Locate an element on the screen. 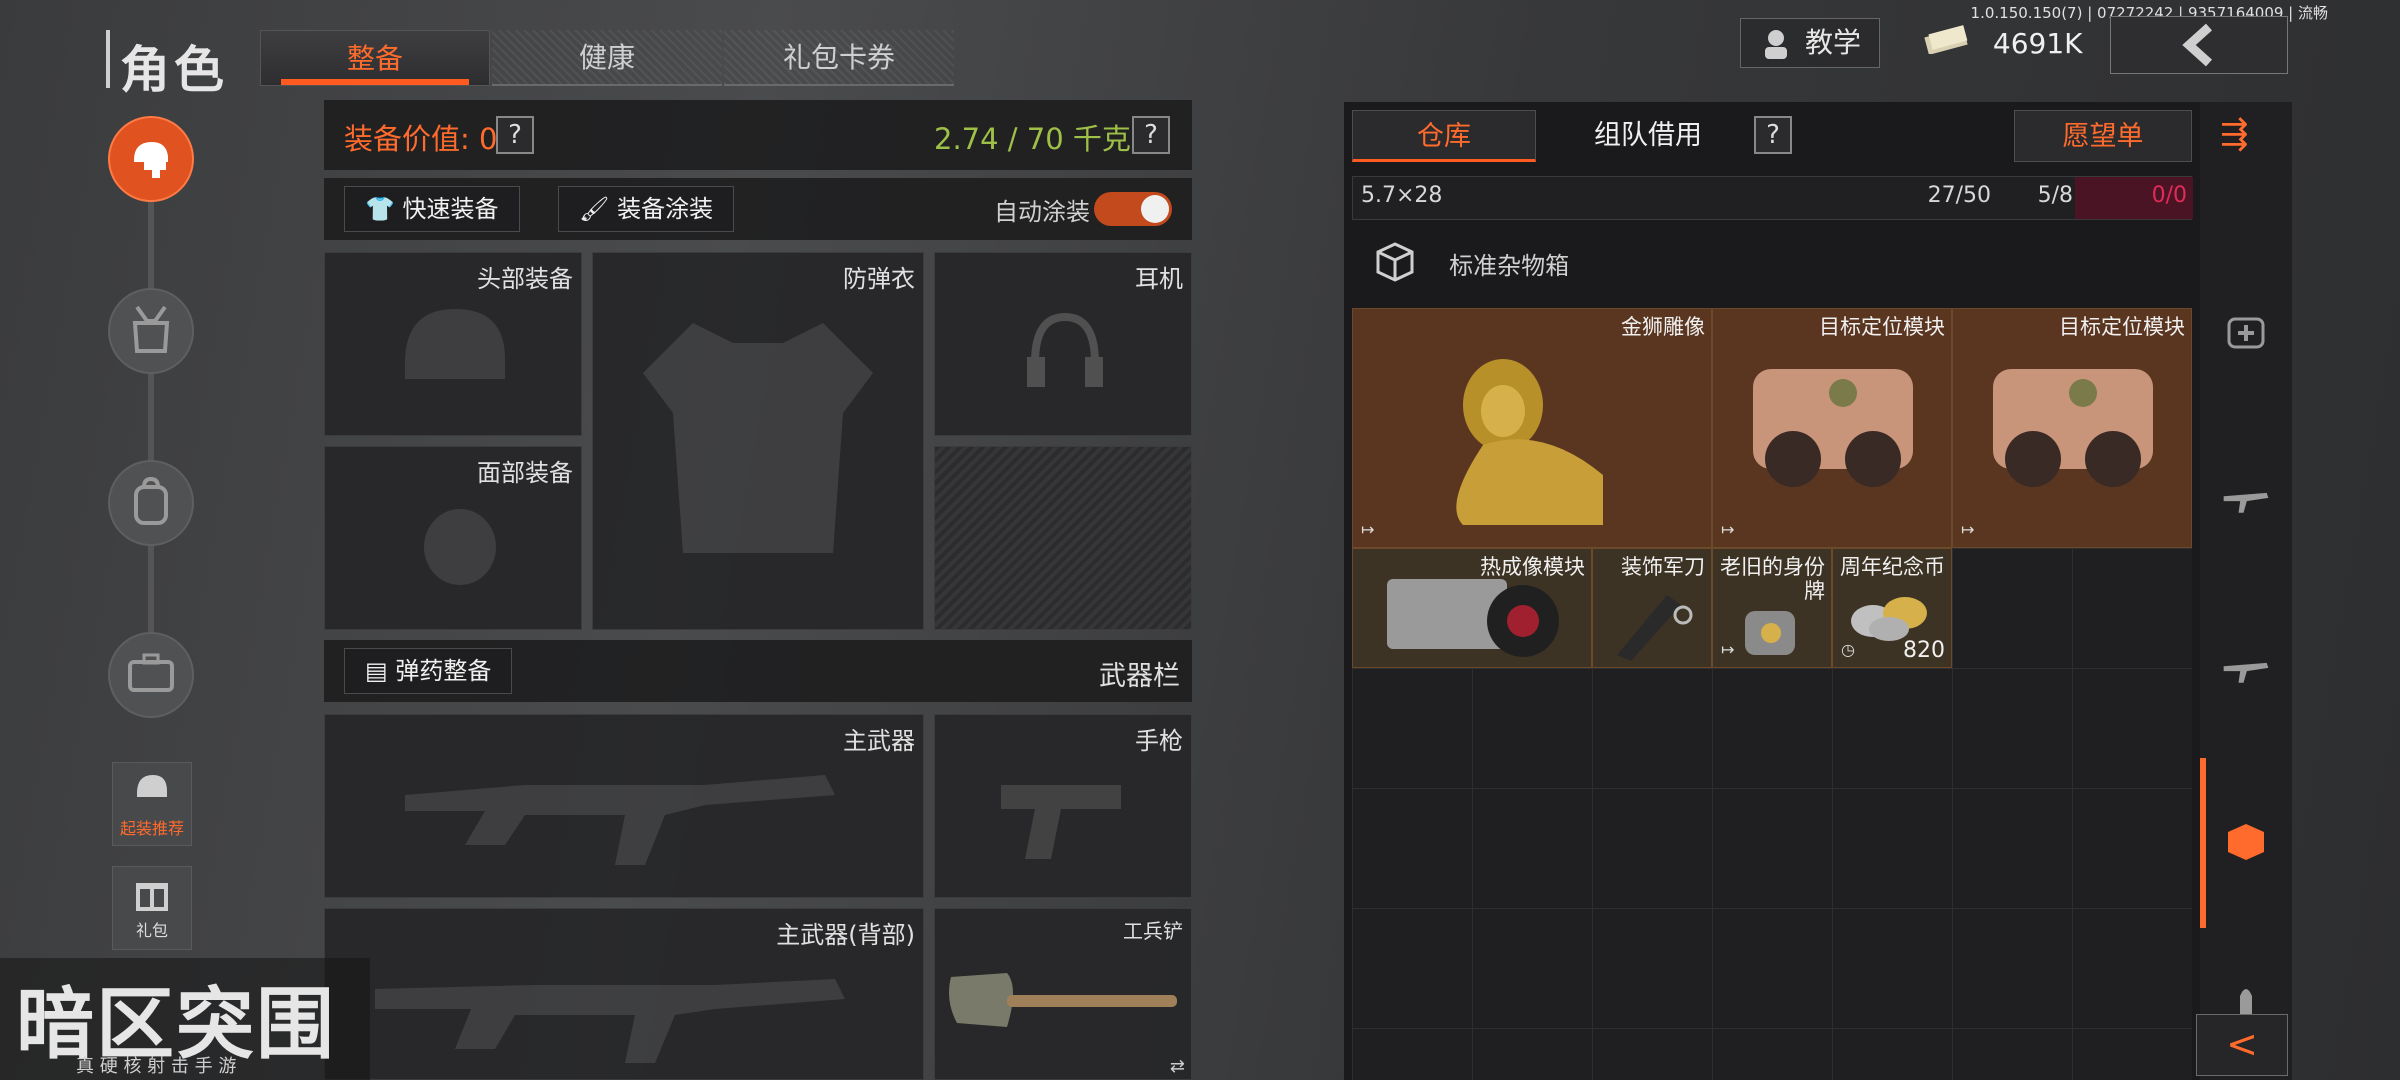 This screenshot has height=1080, width=2400. warehouse-help-button: ? is located at coordinates (1773, 135).